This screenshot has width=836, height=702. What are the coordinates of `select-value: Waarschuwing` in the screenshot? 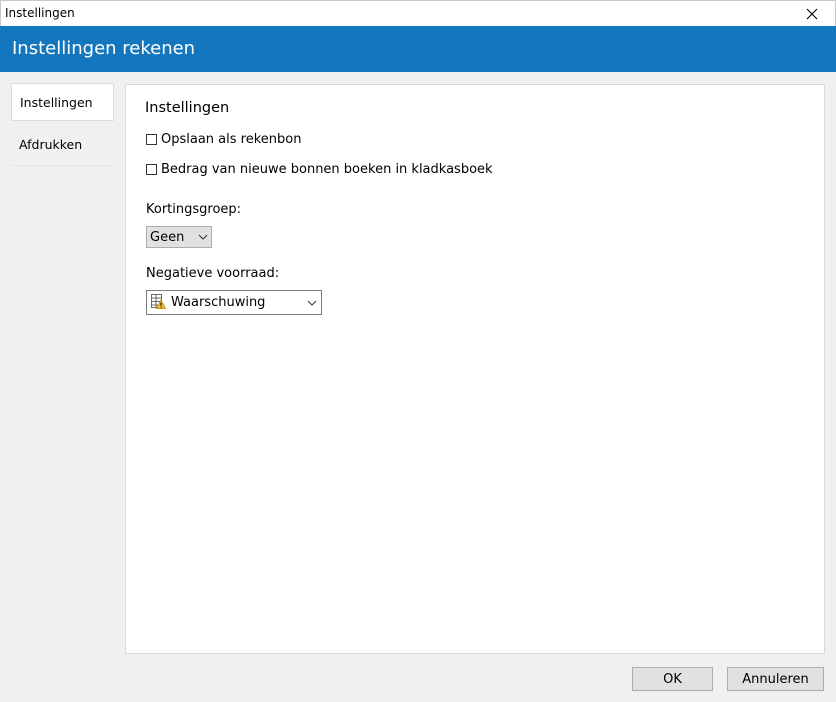 It's located at (218, 302).